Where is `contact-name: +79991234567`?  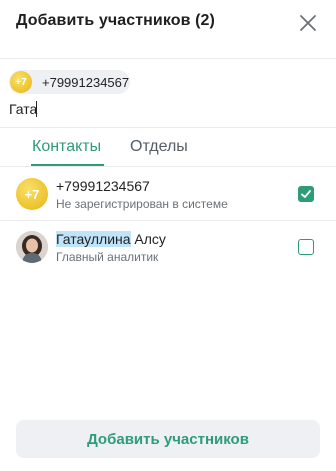
contact-name: +79991234567 is located at coordinates (103, 186).